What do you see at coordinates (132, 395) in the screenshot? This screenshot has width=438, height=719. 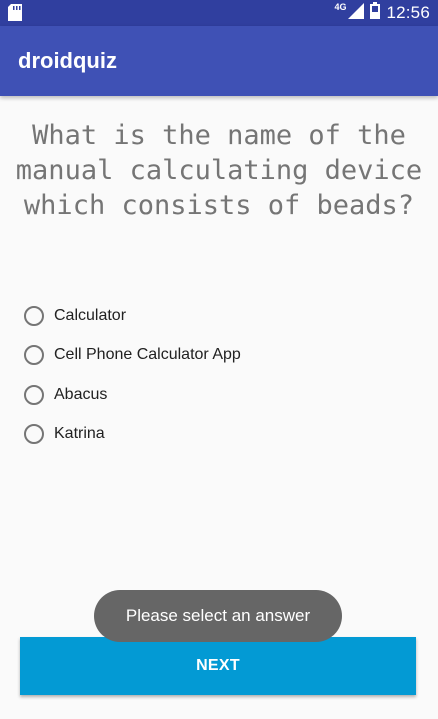 I see `option-abacus: Abacus` at bounding box center [132, 395].